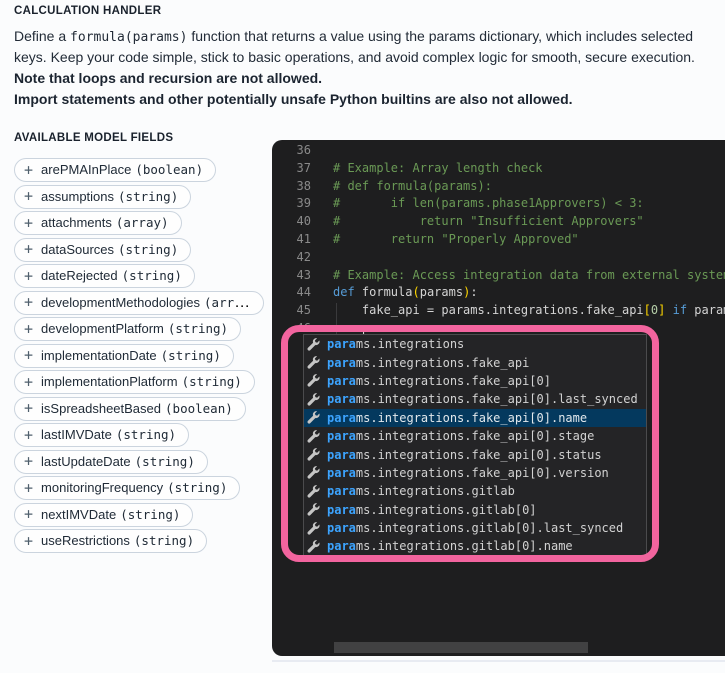 This screenshot has width=725, height=673. I want to click on field-pill-label: attachments (array), so click(105, 223).